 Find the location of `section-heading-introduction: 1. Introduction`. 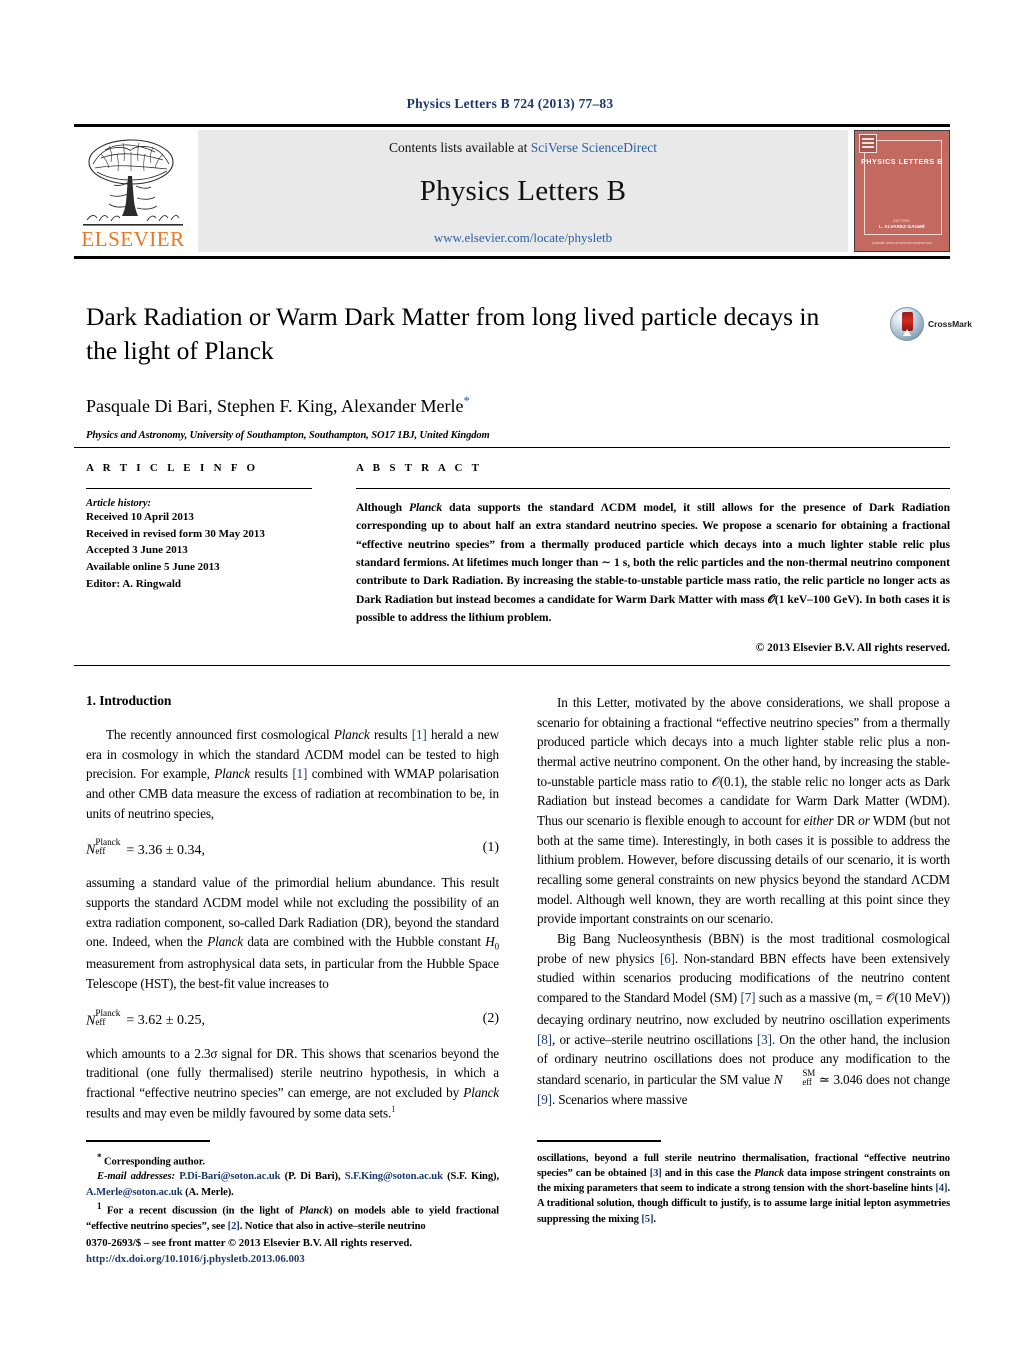

section-heading-introduction: 1. Introduction is located at coordinates (129, 700).